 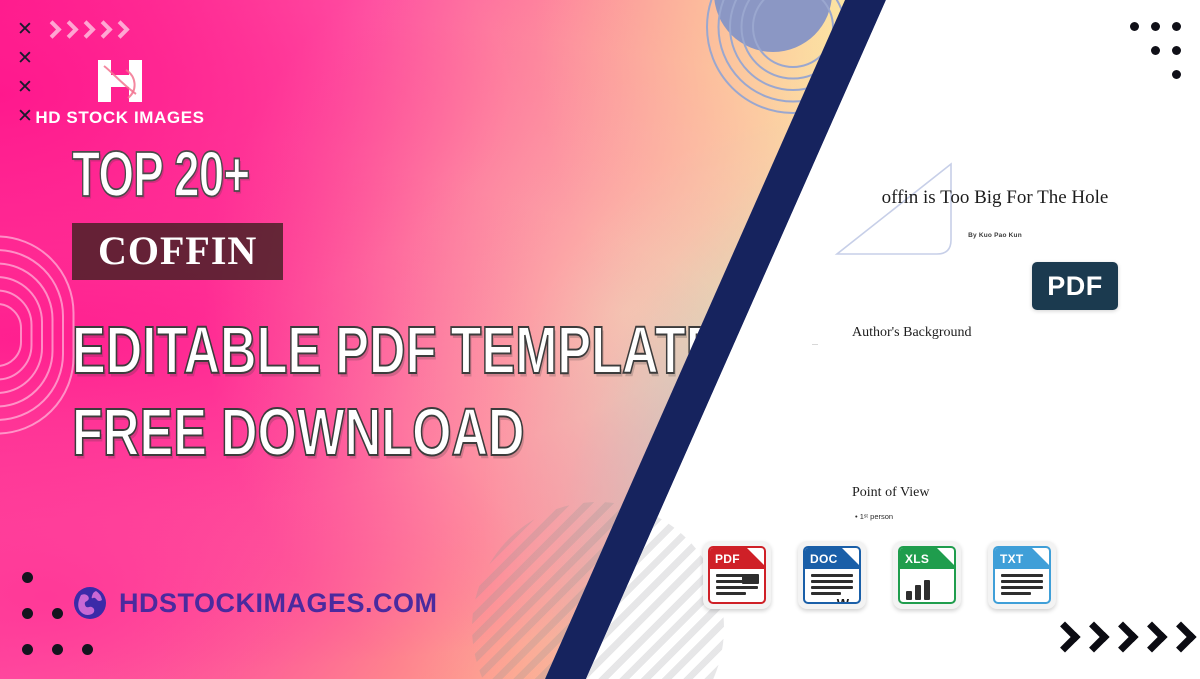 I want to click on file-type-icon-doc: DOC W, so click(x=832, y=575).